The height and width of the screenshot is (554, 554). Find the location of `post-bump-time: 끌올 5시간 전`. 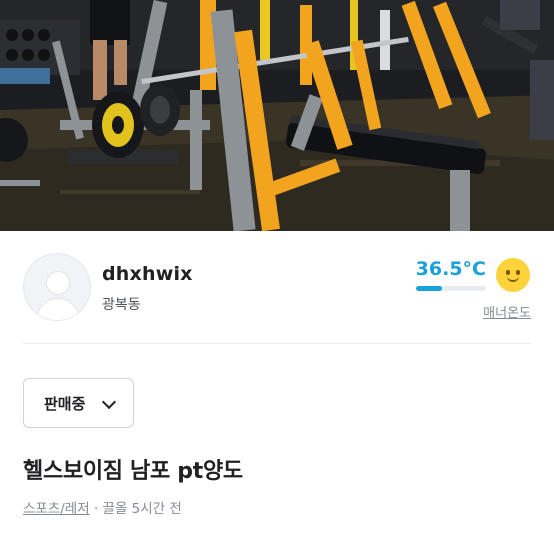

post-bump-time: 끌올 5시간 전 is located at coordinates (142, 509).